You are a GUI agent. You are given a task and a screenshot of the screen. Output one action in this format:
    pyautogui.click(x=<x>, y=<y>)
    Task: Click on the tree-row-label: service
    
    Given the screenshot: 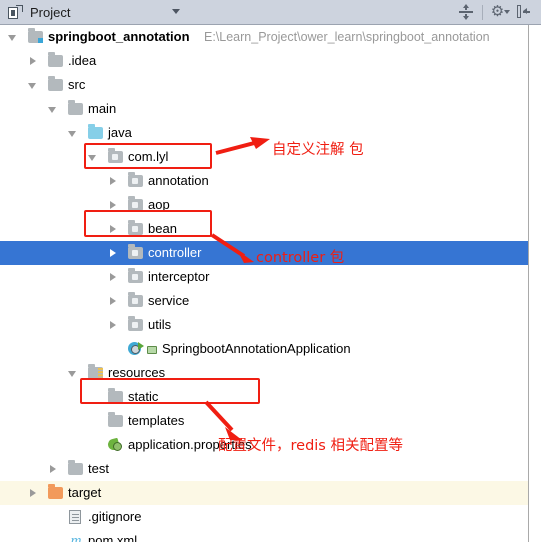 What is the action you would take?
    pyautogui.click(x=169, y=300)
    